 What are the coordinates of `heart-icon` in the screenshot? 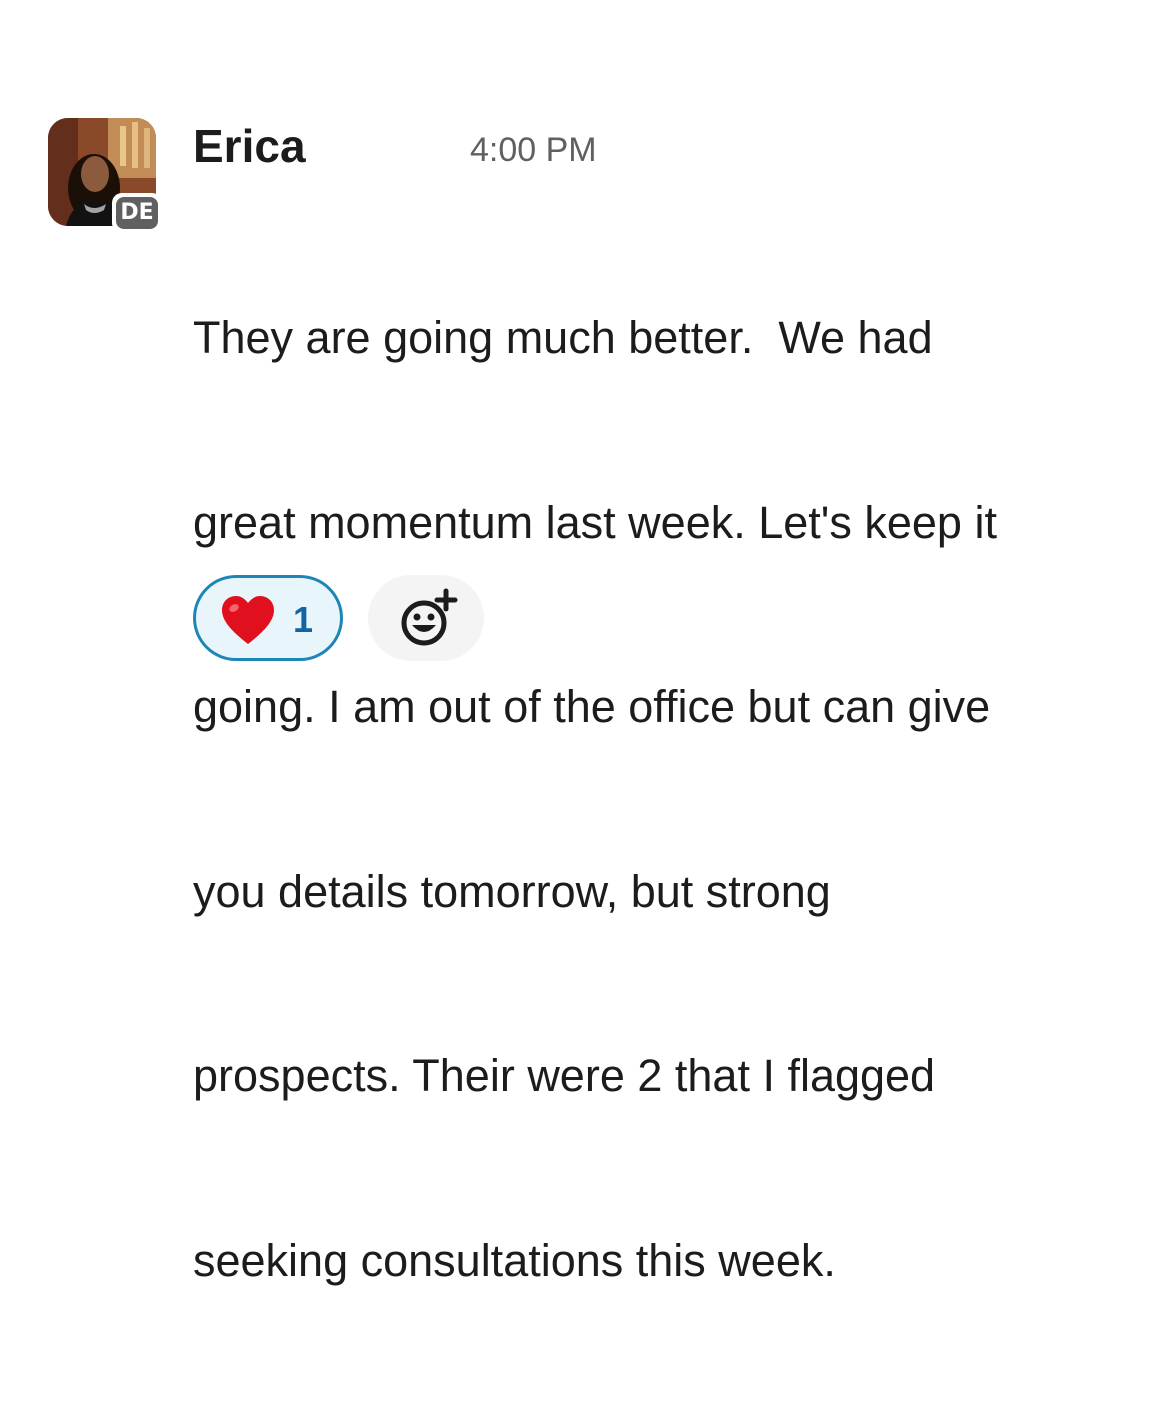 It's located at (248, 620).